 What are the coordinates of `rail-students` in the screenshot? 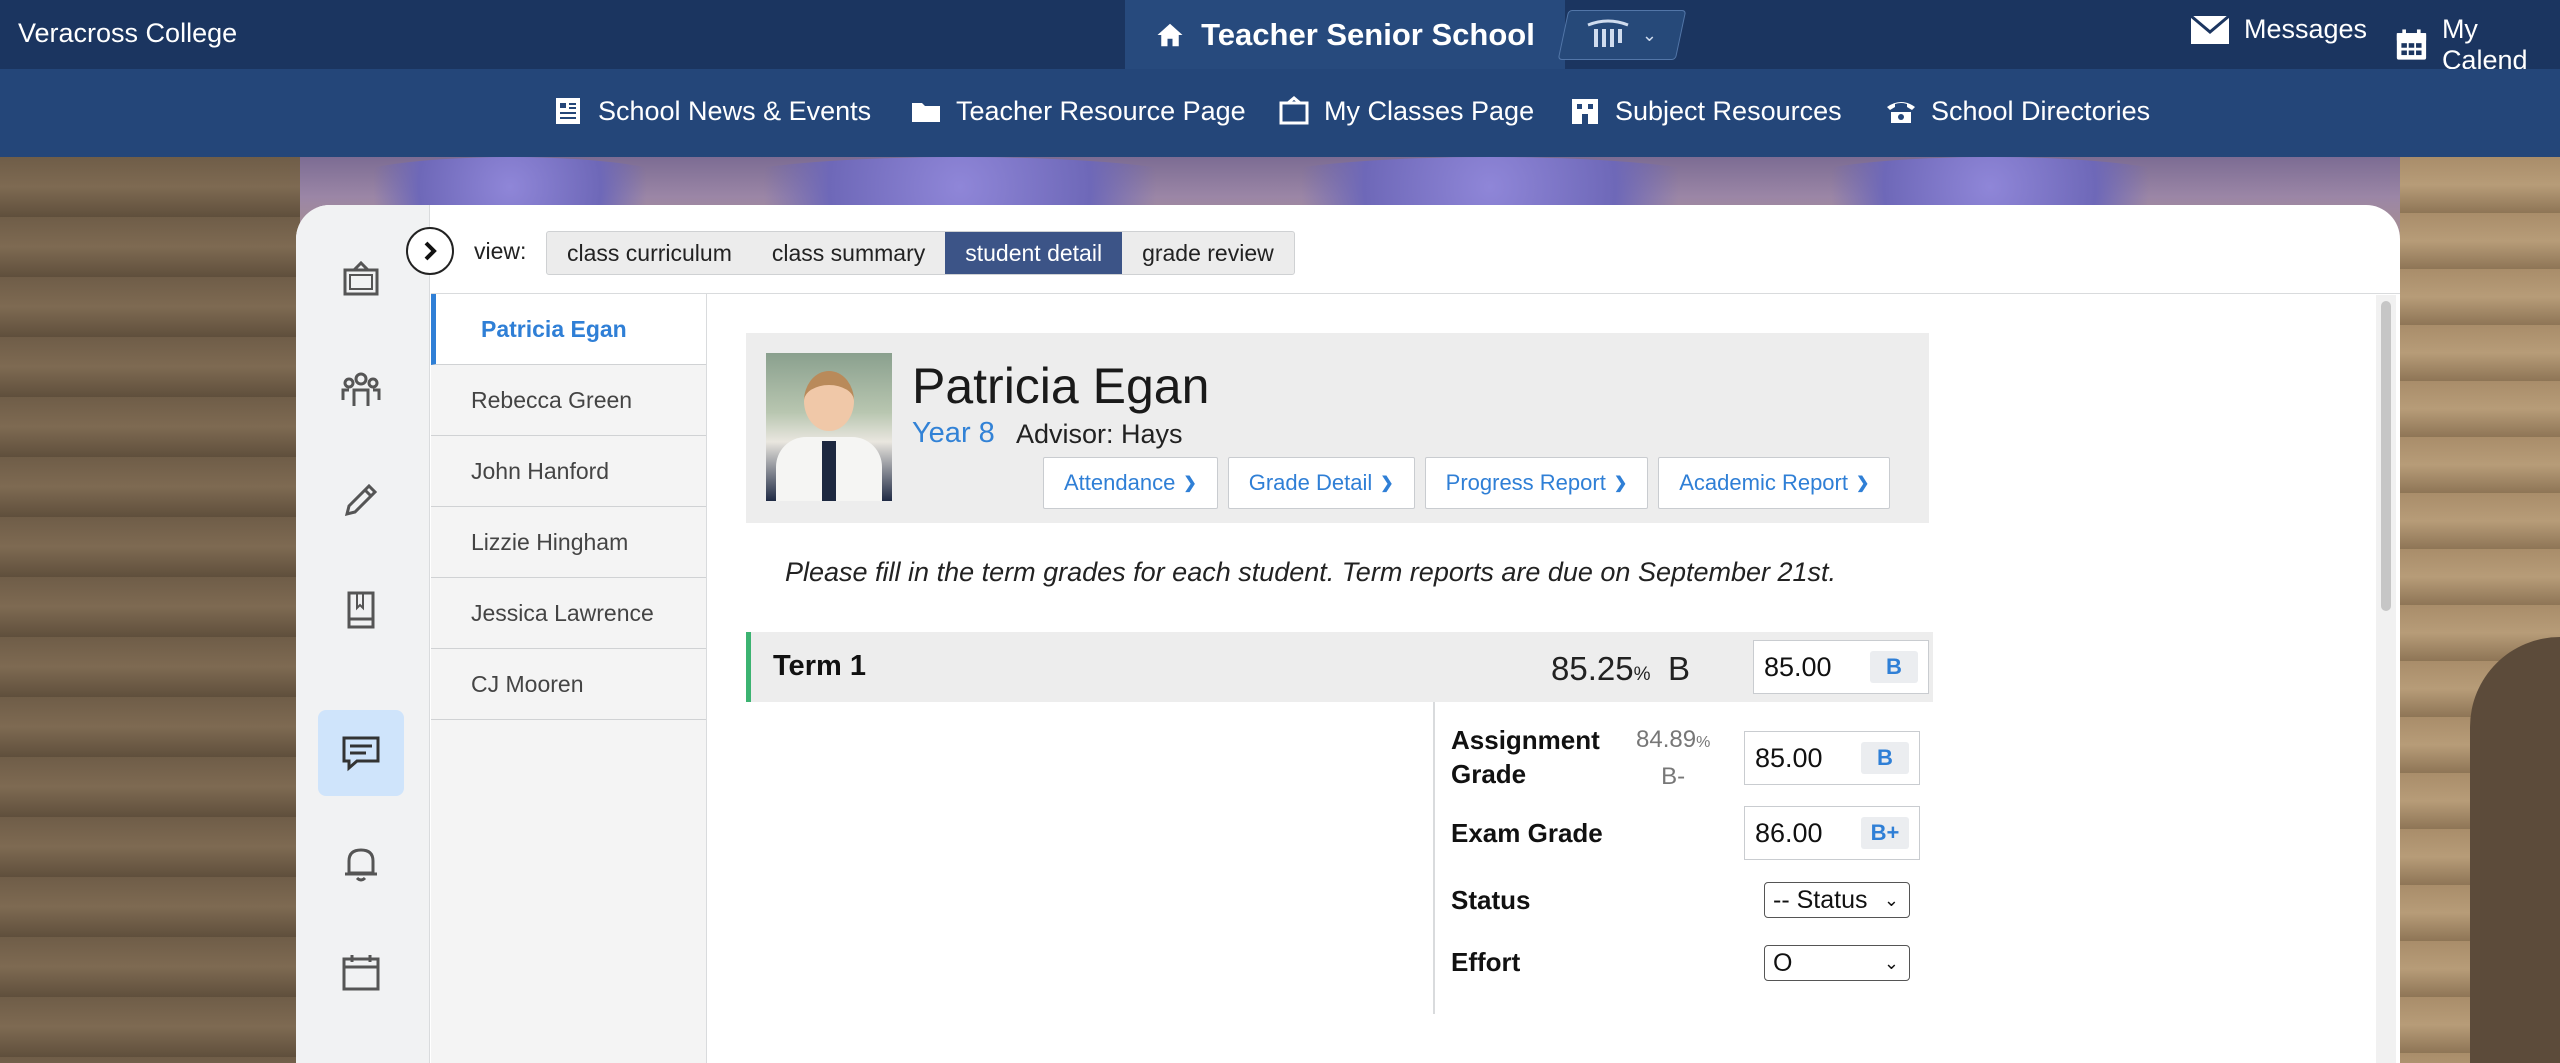 It's located at (361, 390).